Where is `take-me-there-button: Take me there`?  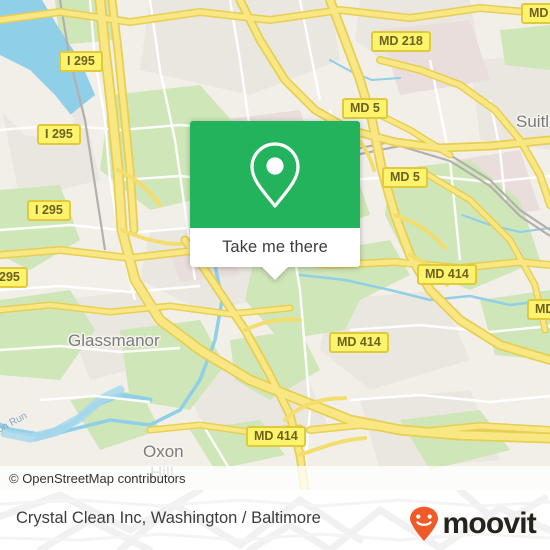 take-me-there-button: Take me there is located at coordinates (275, 247).